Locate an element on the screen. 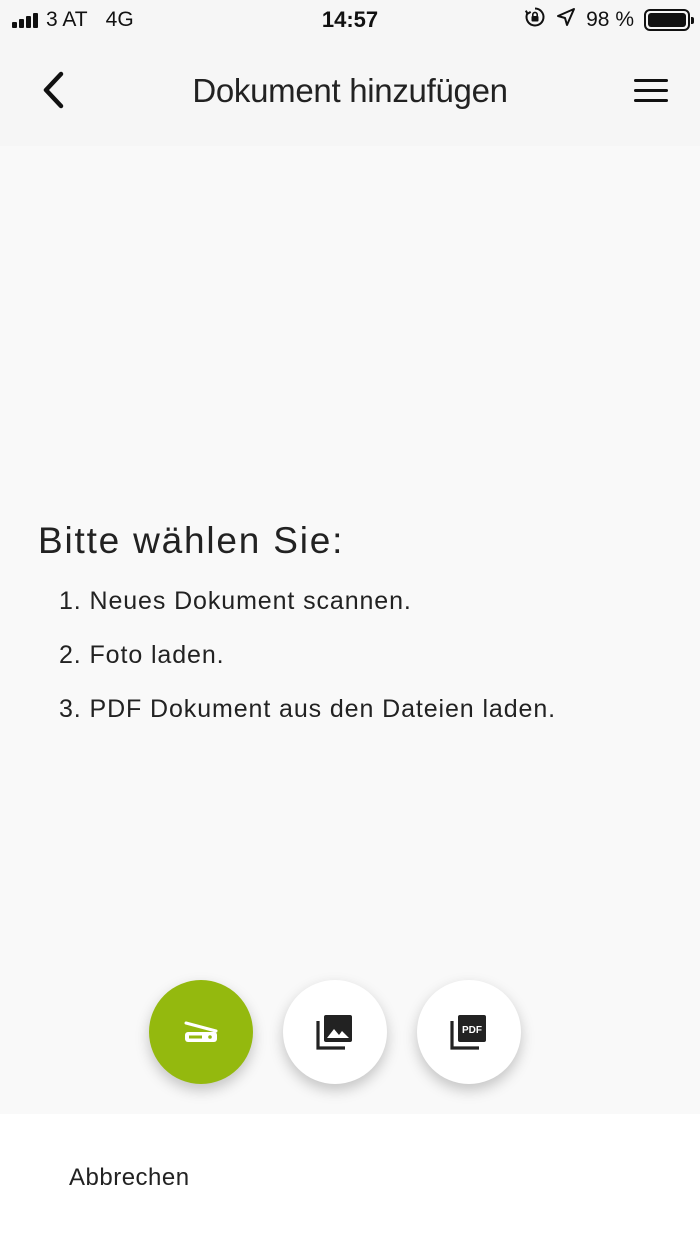 This screenshot has height=1244, width=700. battery-icon is located at coordinates (669, 20).